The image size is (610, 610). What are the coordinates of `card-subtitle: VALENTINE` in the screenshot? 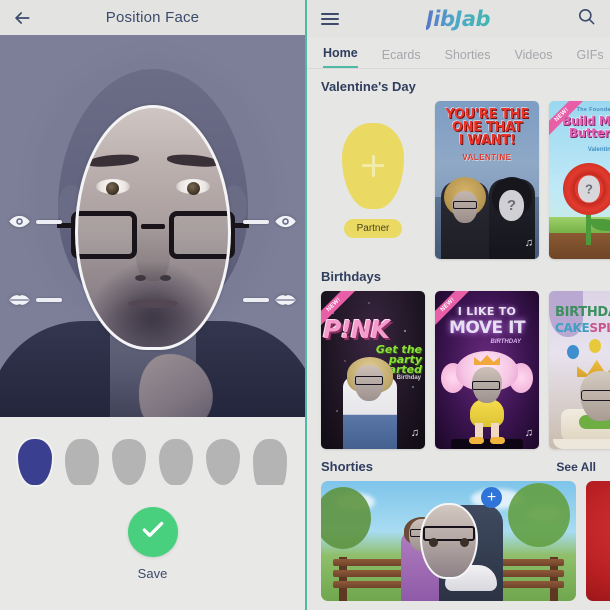 It's located at (487, 157).